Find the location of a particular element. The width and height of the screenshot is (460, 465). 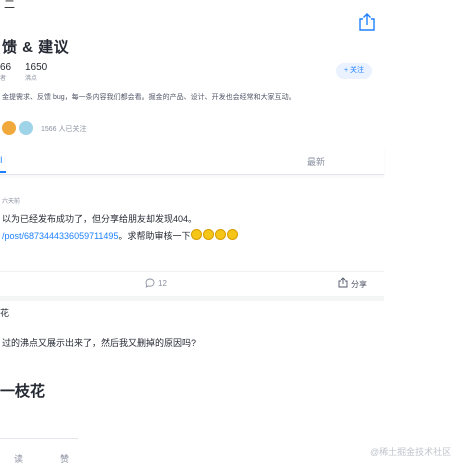

watermark: @稀土掘金技术社区 is located at coordinates (411, 452).